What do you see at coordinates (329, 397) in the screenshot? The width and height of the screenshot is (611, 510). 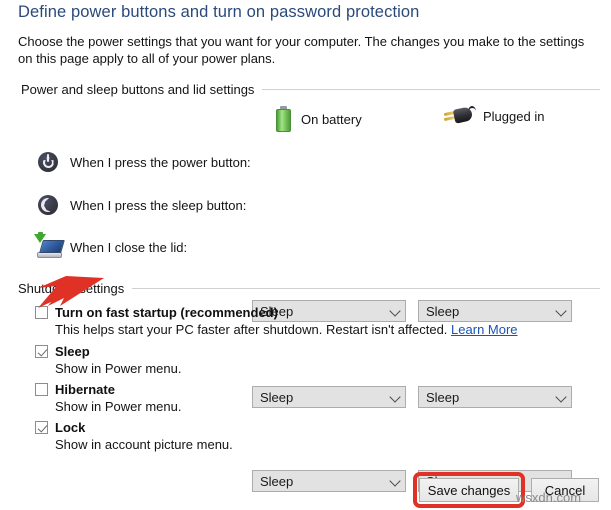 I see `dropdown-sleep-button-on-battery: Sleep` at bounding box center [329, 397].